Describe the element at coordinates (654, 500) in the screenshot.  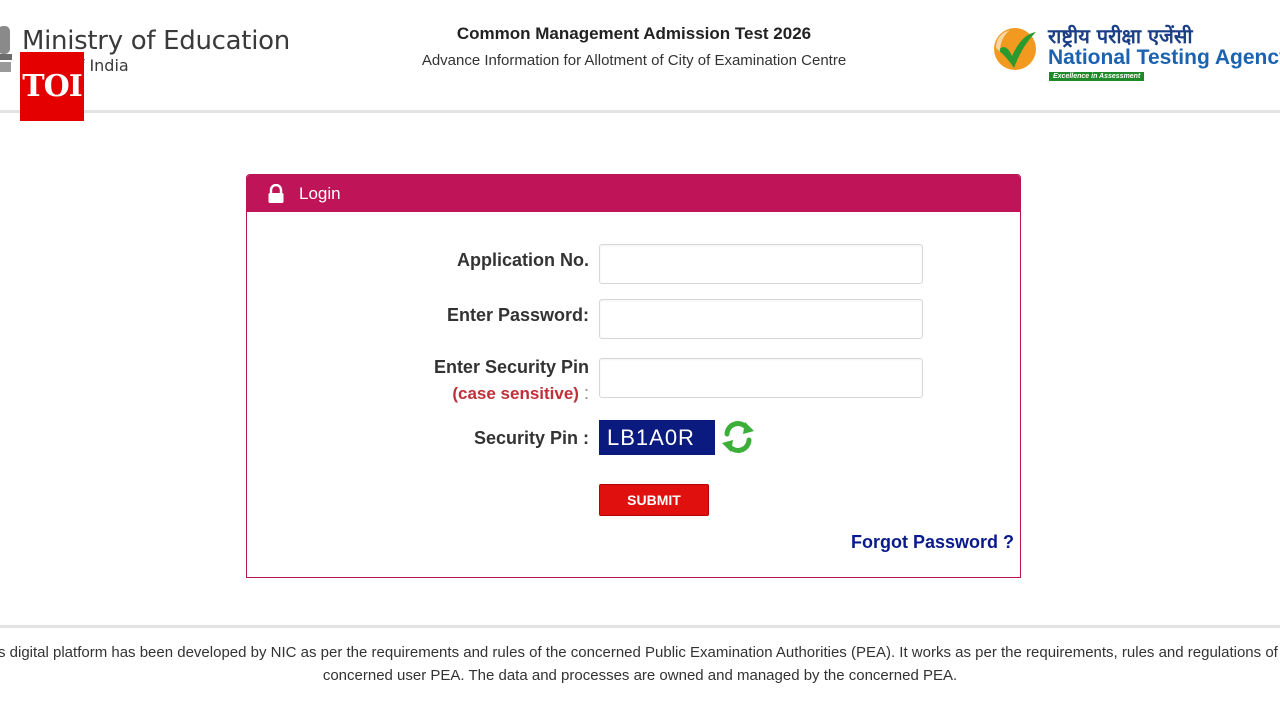
I see `submit-button: SUBMIT` at that location.